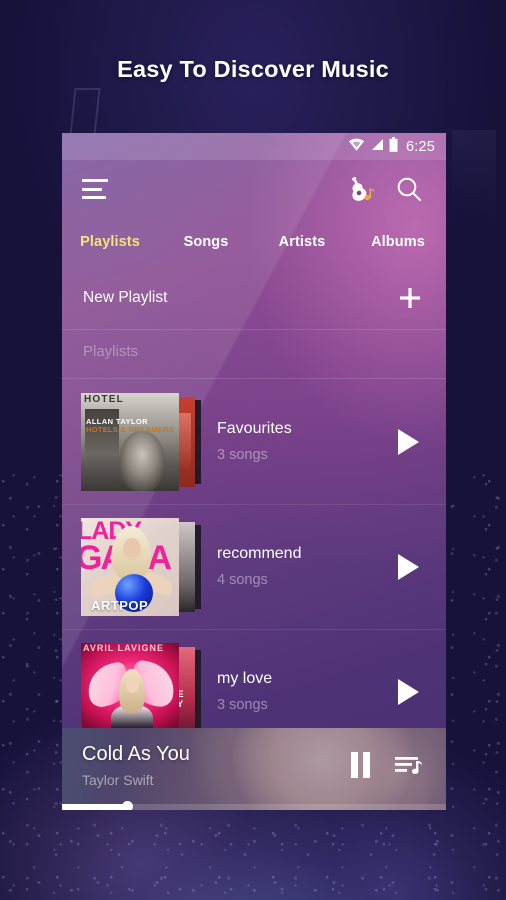  Describe the element at coordinates (361, 189) in the screenshot. I see `guitar-music-icon` at that location.